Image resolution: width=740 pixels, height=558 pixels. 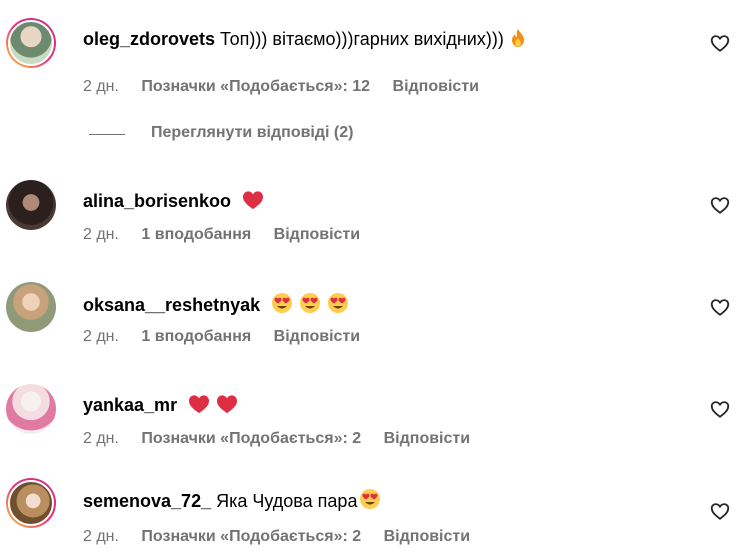 I want to click on comment-username: oleg_zdorovets, so click(x=149, y=39).